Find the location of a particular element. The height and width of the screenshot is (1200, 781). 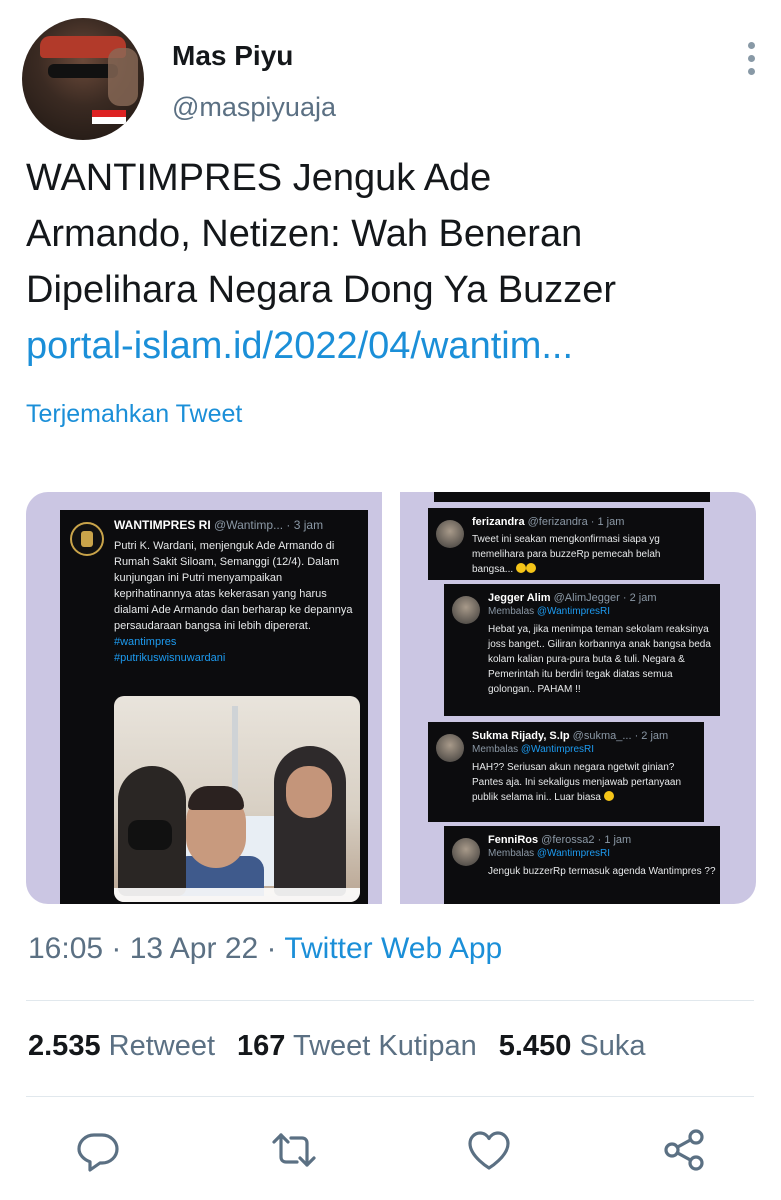

translate-tweet-link: Terjemahkan Tweet is located at coordinates (134, 414).